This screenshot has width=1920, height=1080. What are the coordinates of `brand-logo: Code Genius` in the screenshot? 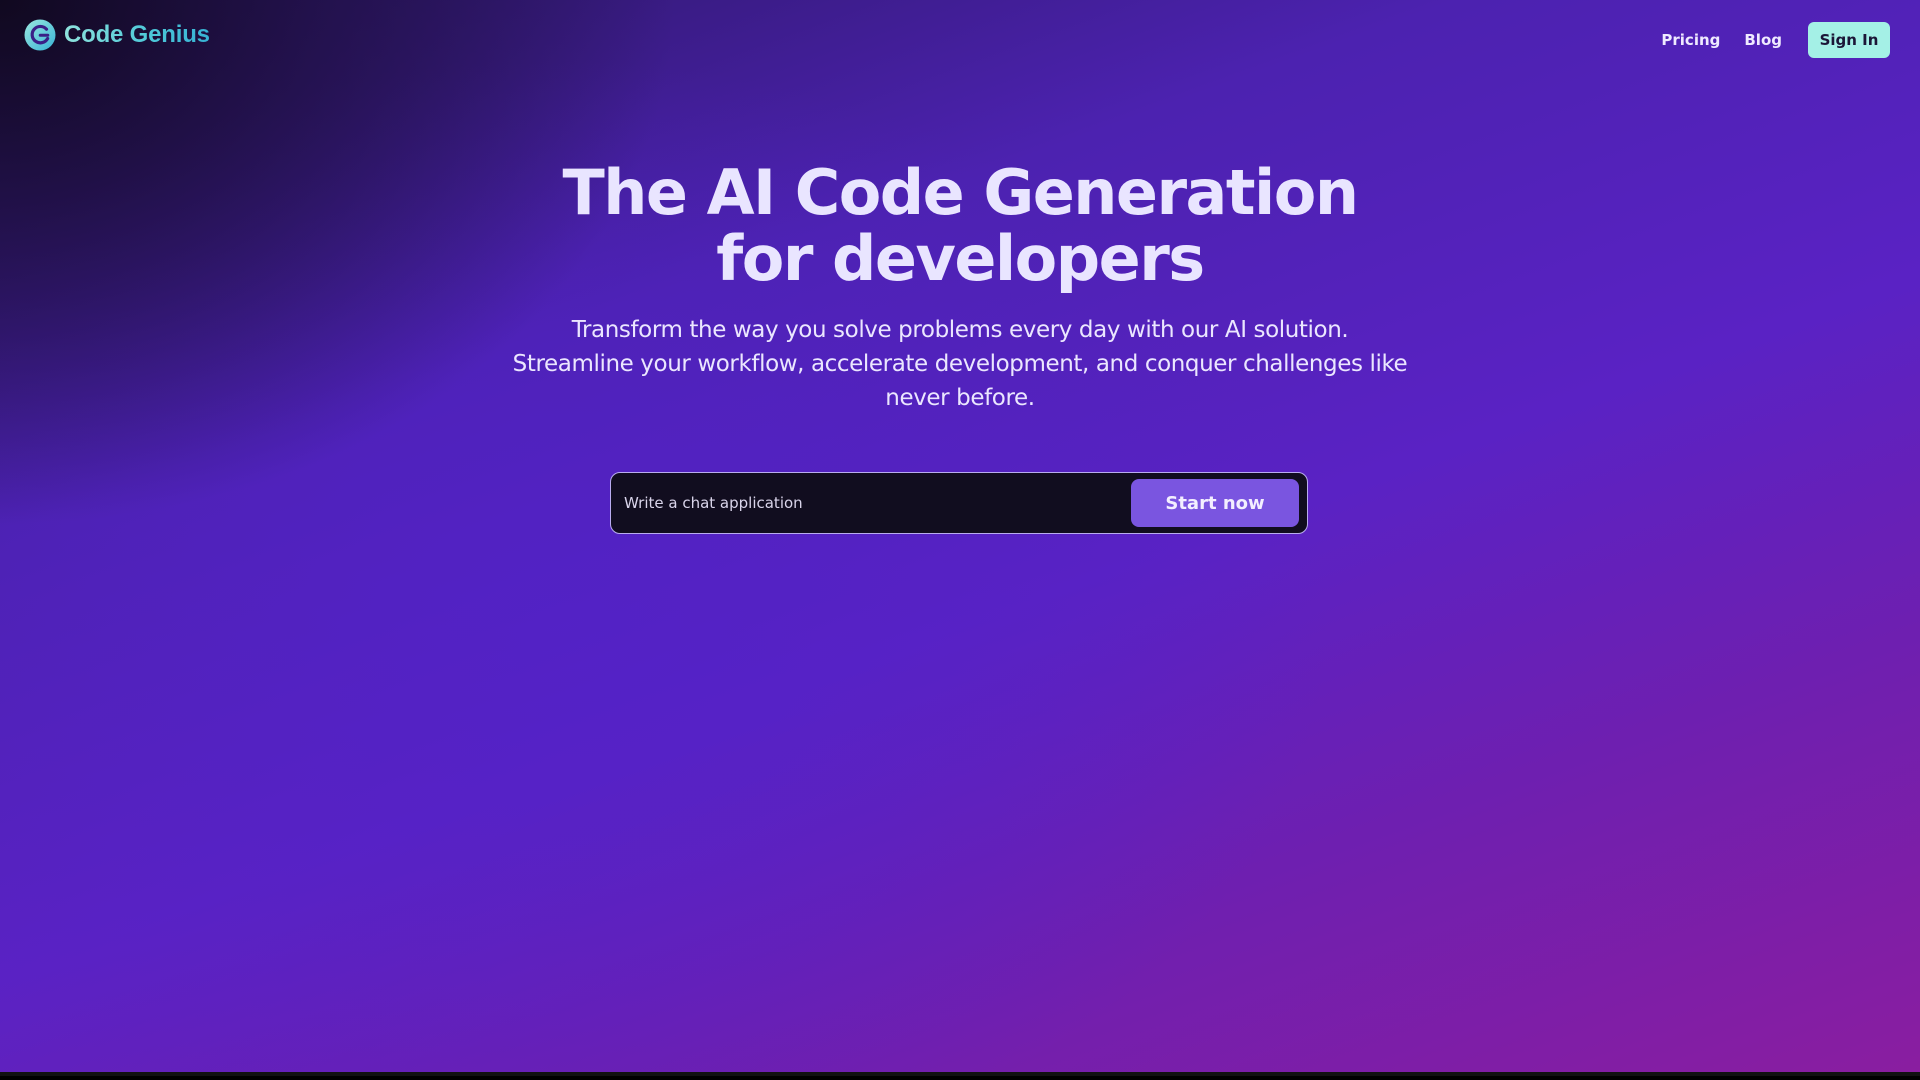 It's located at (117, 35).